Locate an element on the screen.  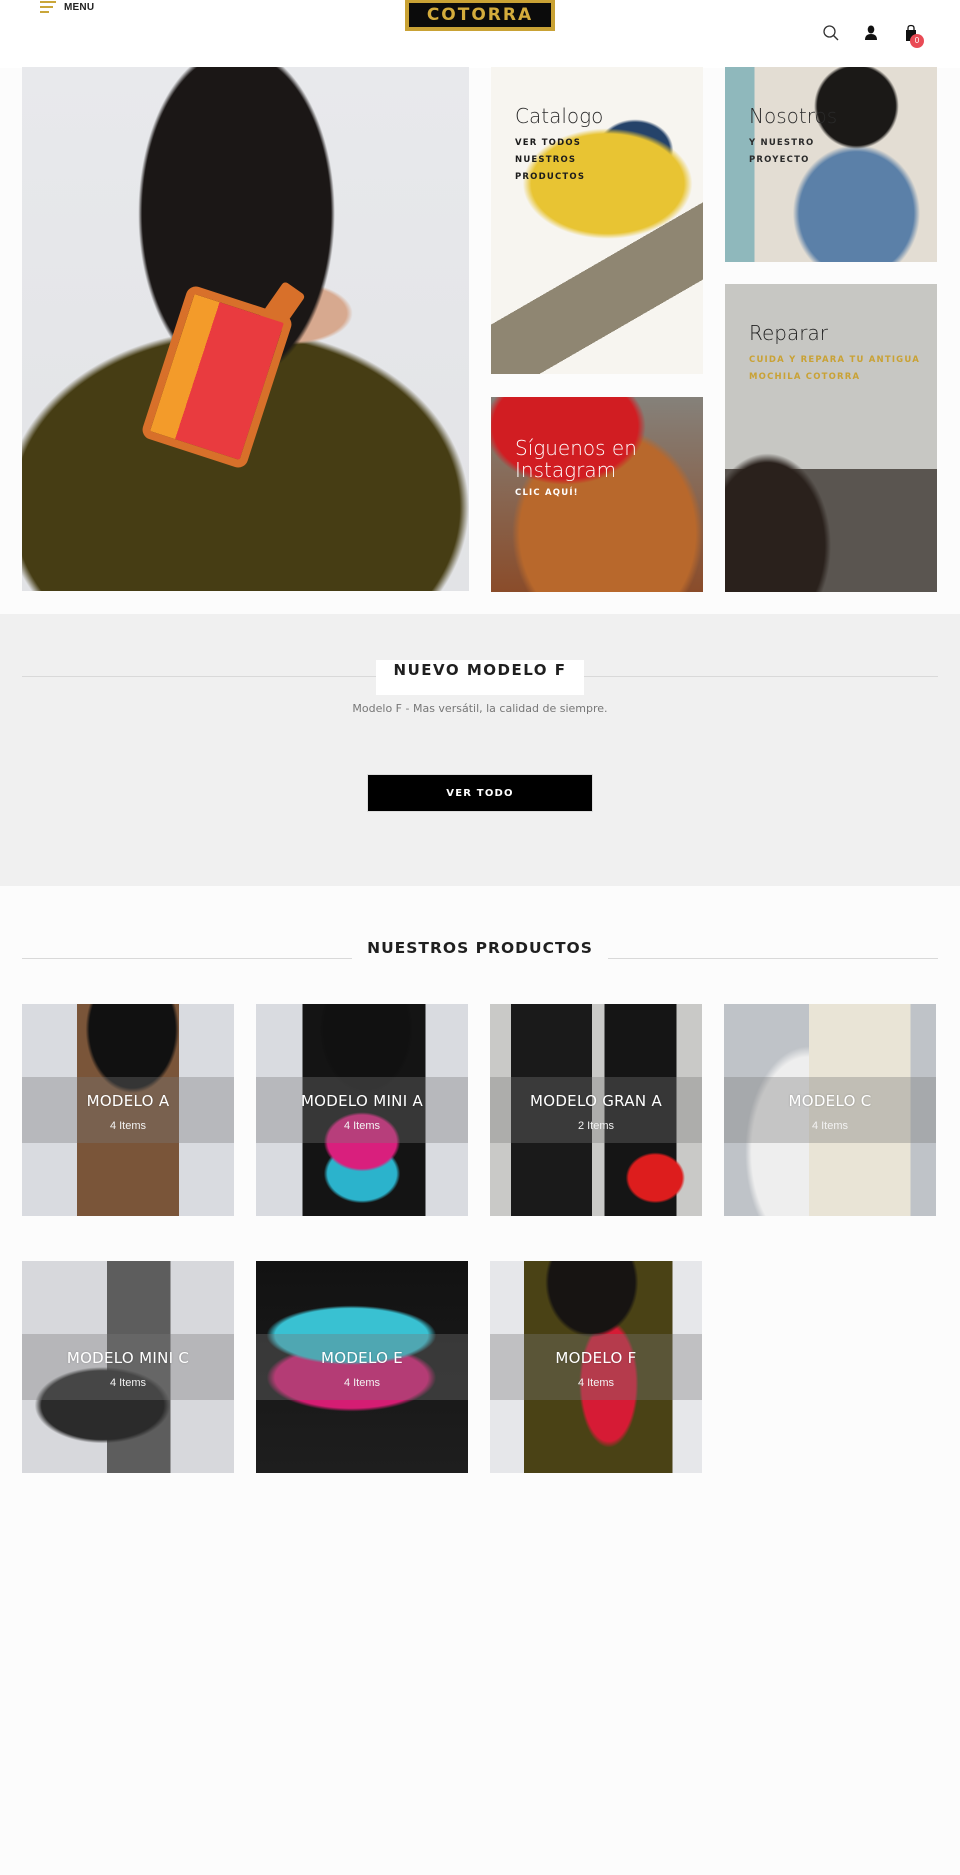
logo-text: COTORRA is located at coordinates (480, 15).